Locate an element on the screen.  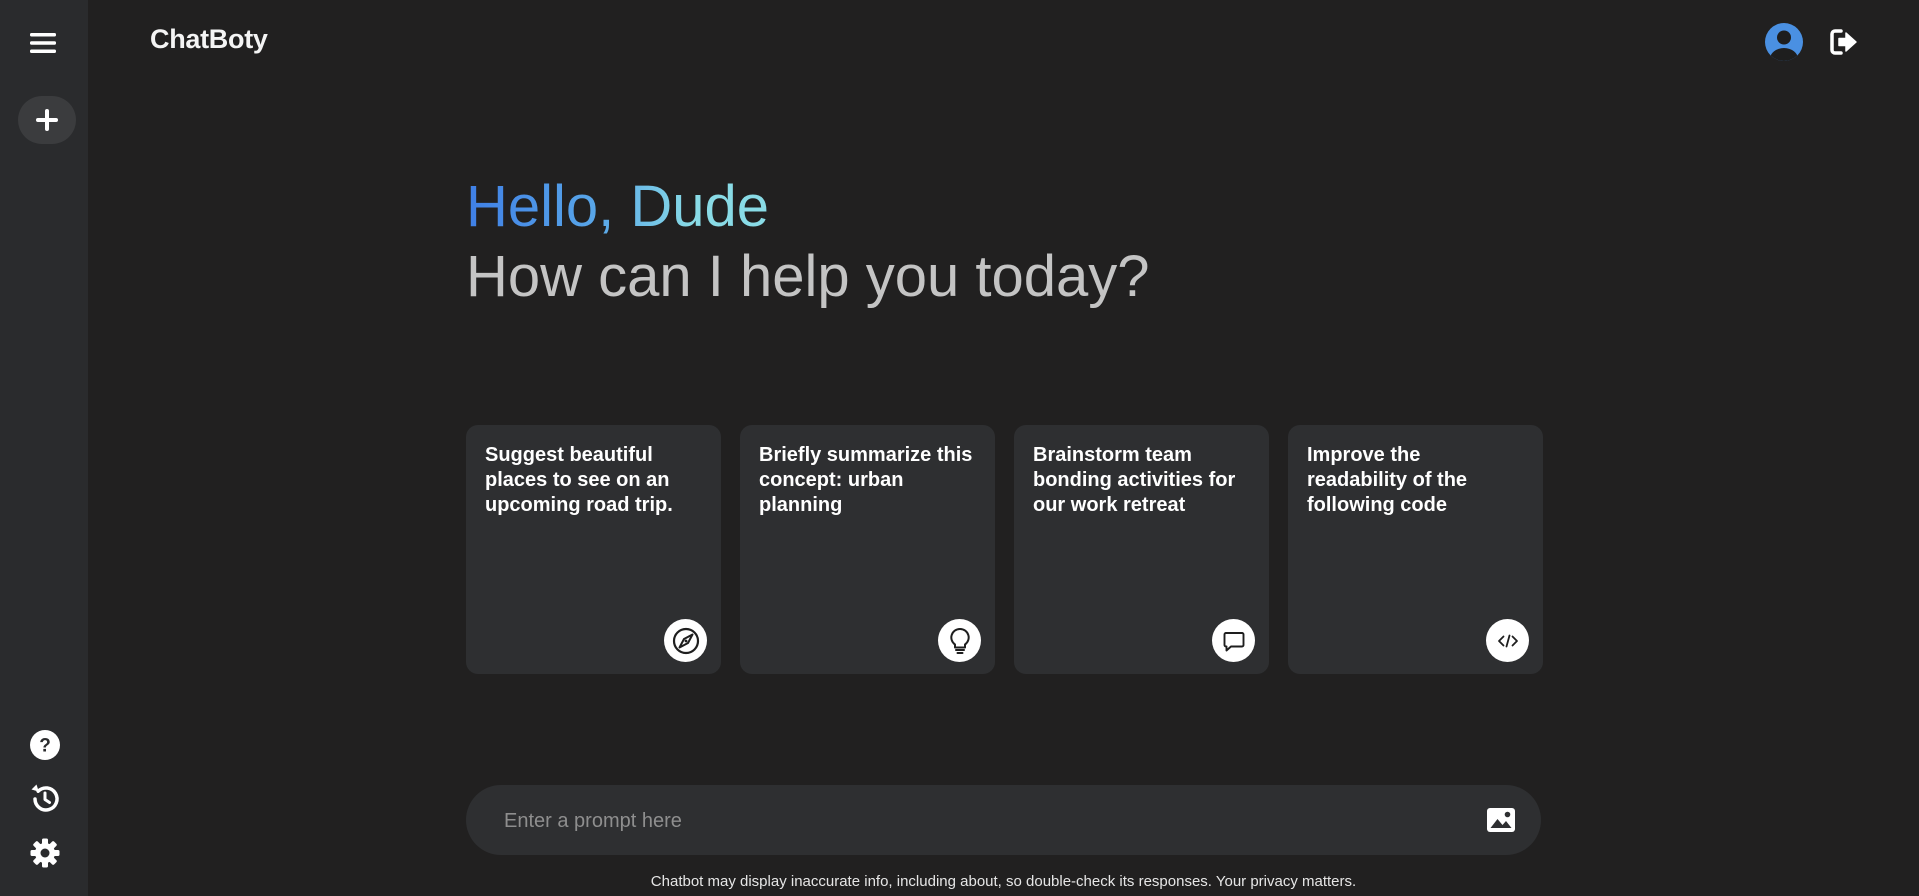
new-chat-button is located at coordinates (47, 120).